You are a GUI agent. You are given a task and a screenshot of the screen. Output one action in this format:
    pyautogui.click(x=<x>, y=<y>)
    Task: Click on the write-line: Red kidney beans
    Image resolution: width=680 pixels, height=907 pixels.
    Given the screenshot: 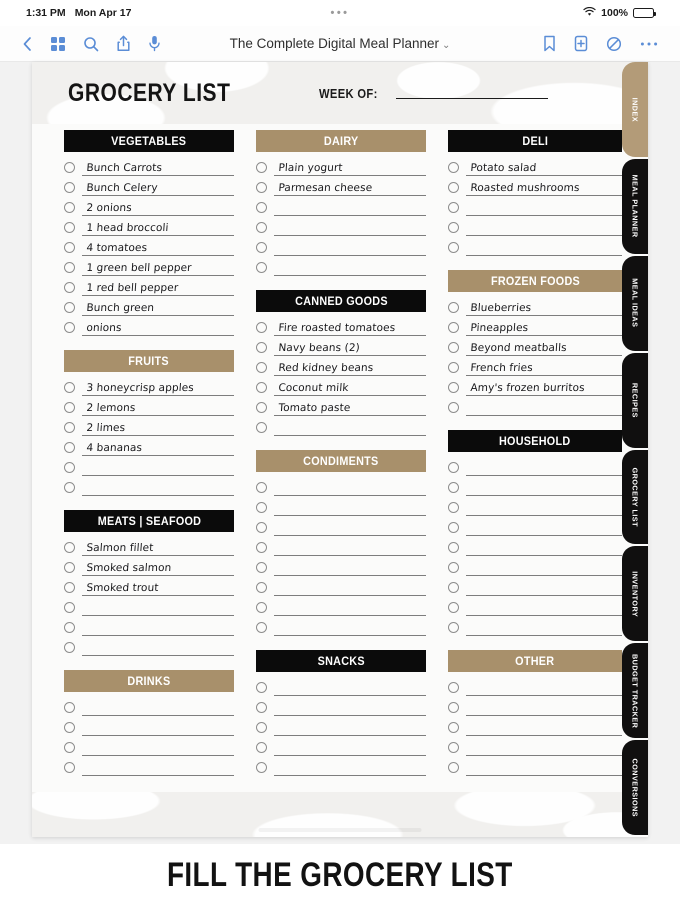 What is the action you would take?
    pyautogui.click(x=350, y=366)
    